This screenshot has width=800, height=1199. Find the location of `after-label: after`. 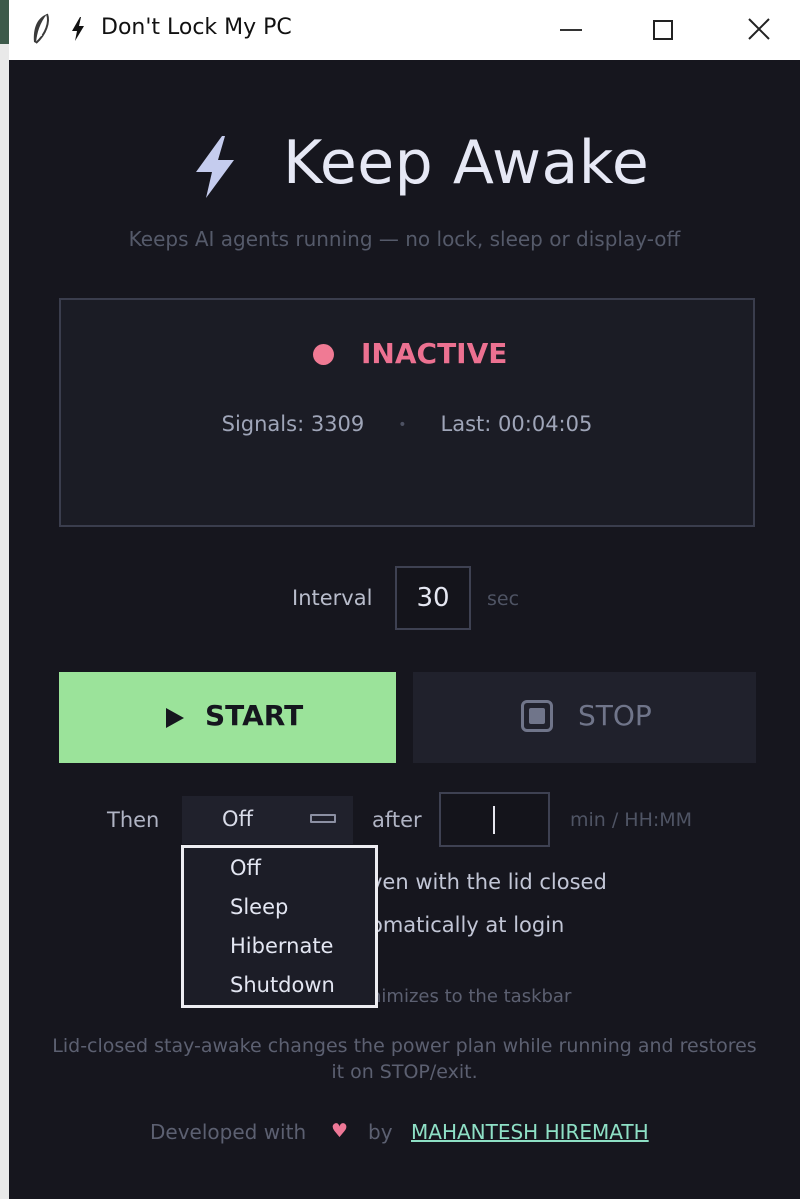

after-label: after is located at coordinates (397, 820).